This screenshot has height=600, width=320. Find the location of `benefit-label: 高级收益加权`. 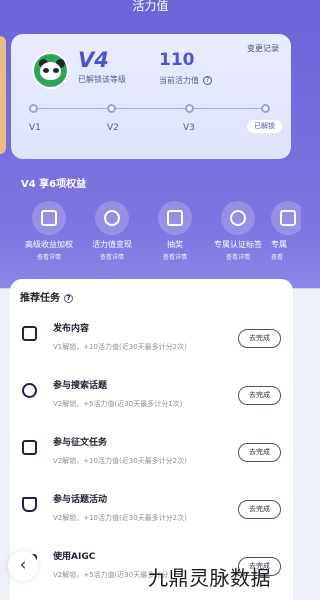

benefit-label: 高级收益加权 is located at coordinates (49, 244).